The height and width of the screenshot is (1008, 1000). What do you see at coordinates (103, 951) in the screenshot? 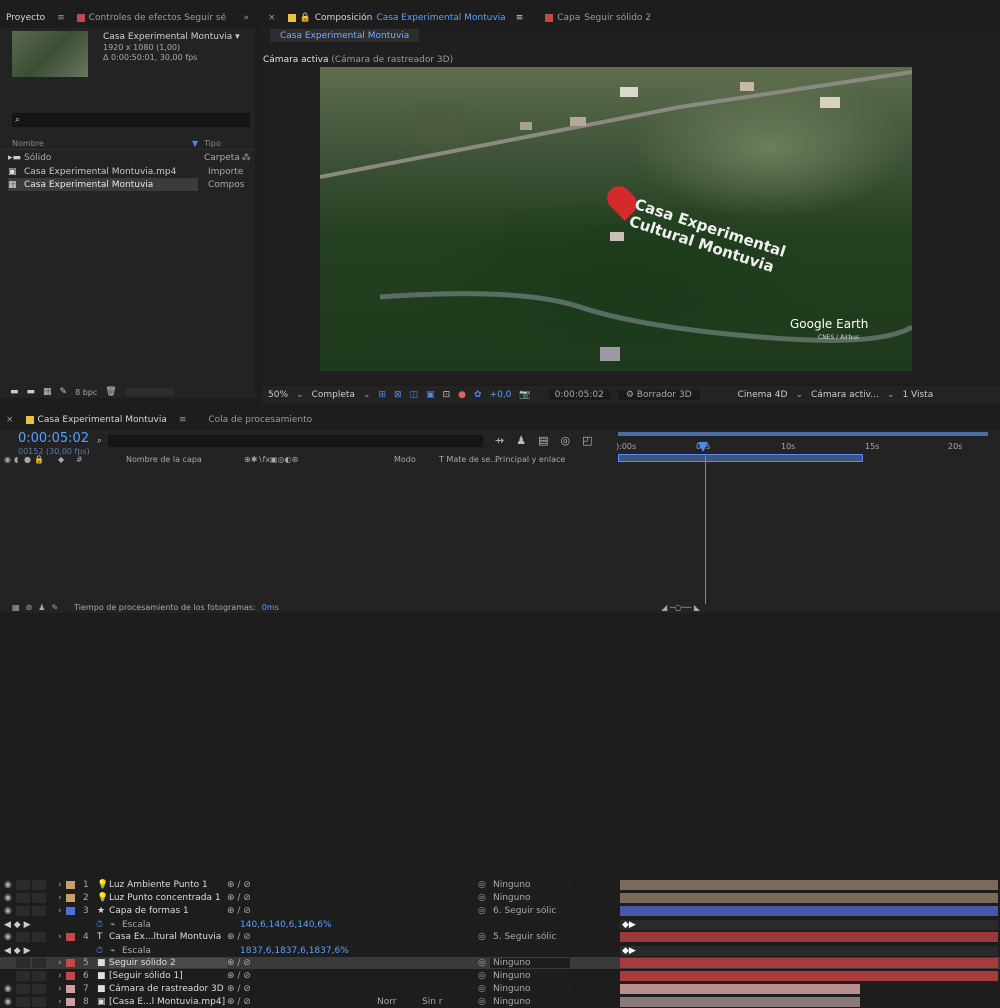
I see `stopwatch-icon: ⏱` at bounding box center [103, 951].